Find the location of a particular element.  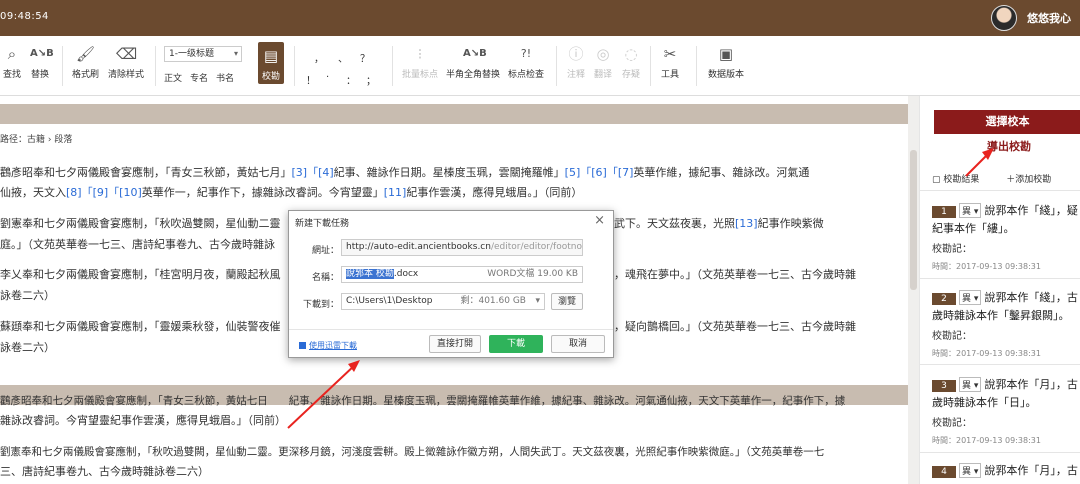

half-full-button: A↘B 半角全角替换 is located at coordinates (473, 62).